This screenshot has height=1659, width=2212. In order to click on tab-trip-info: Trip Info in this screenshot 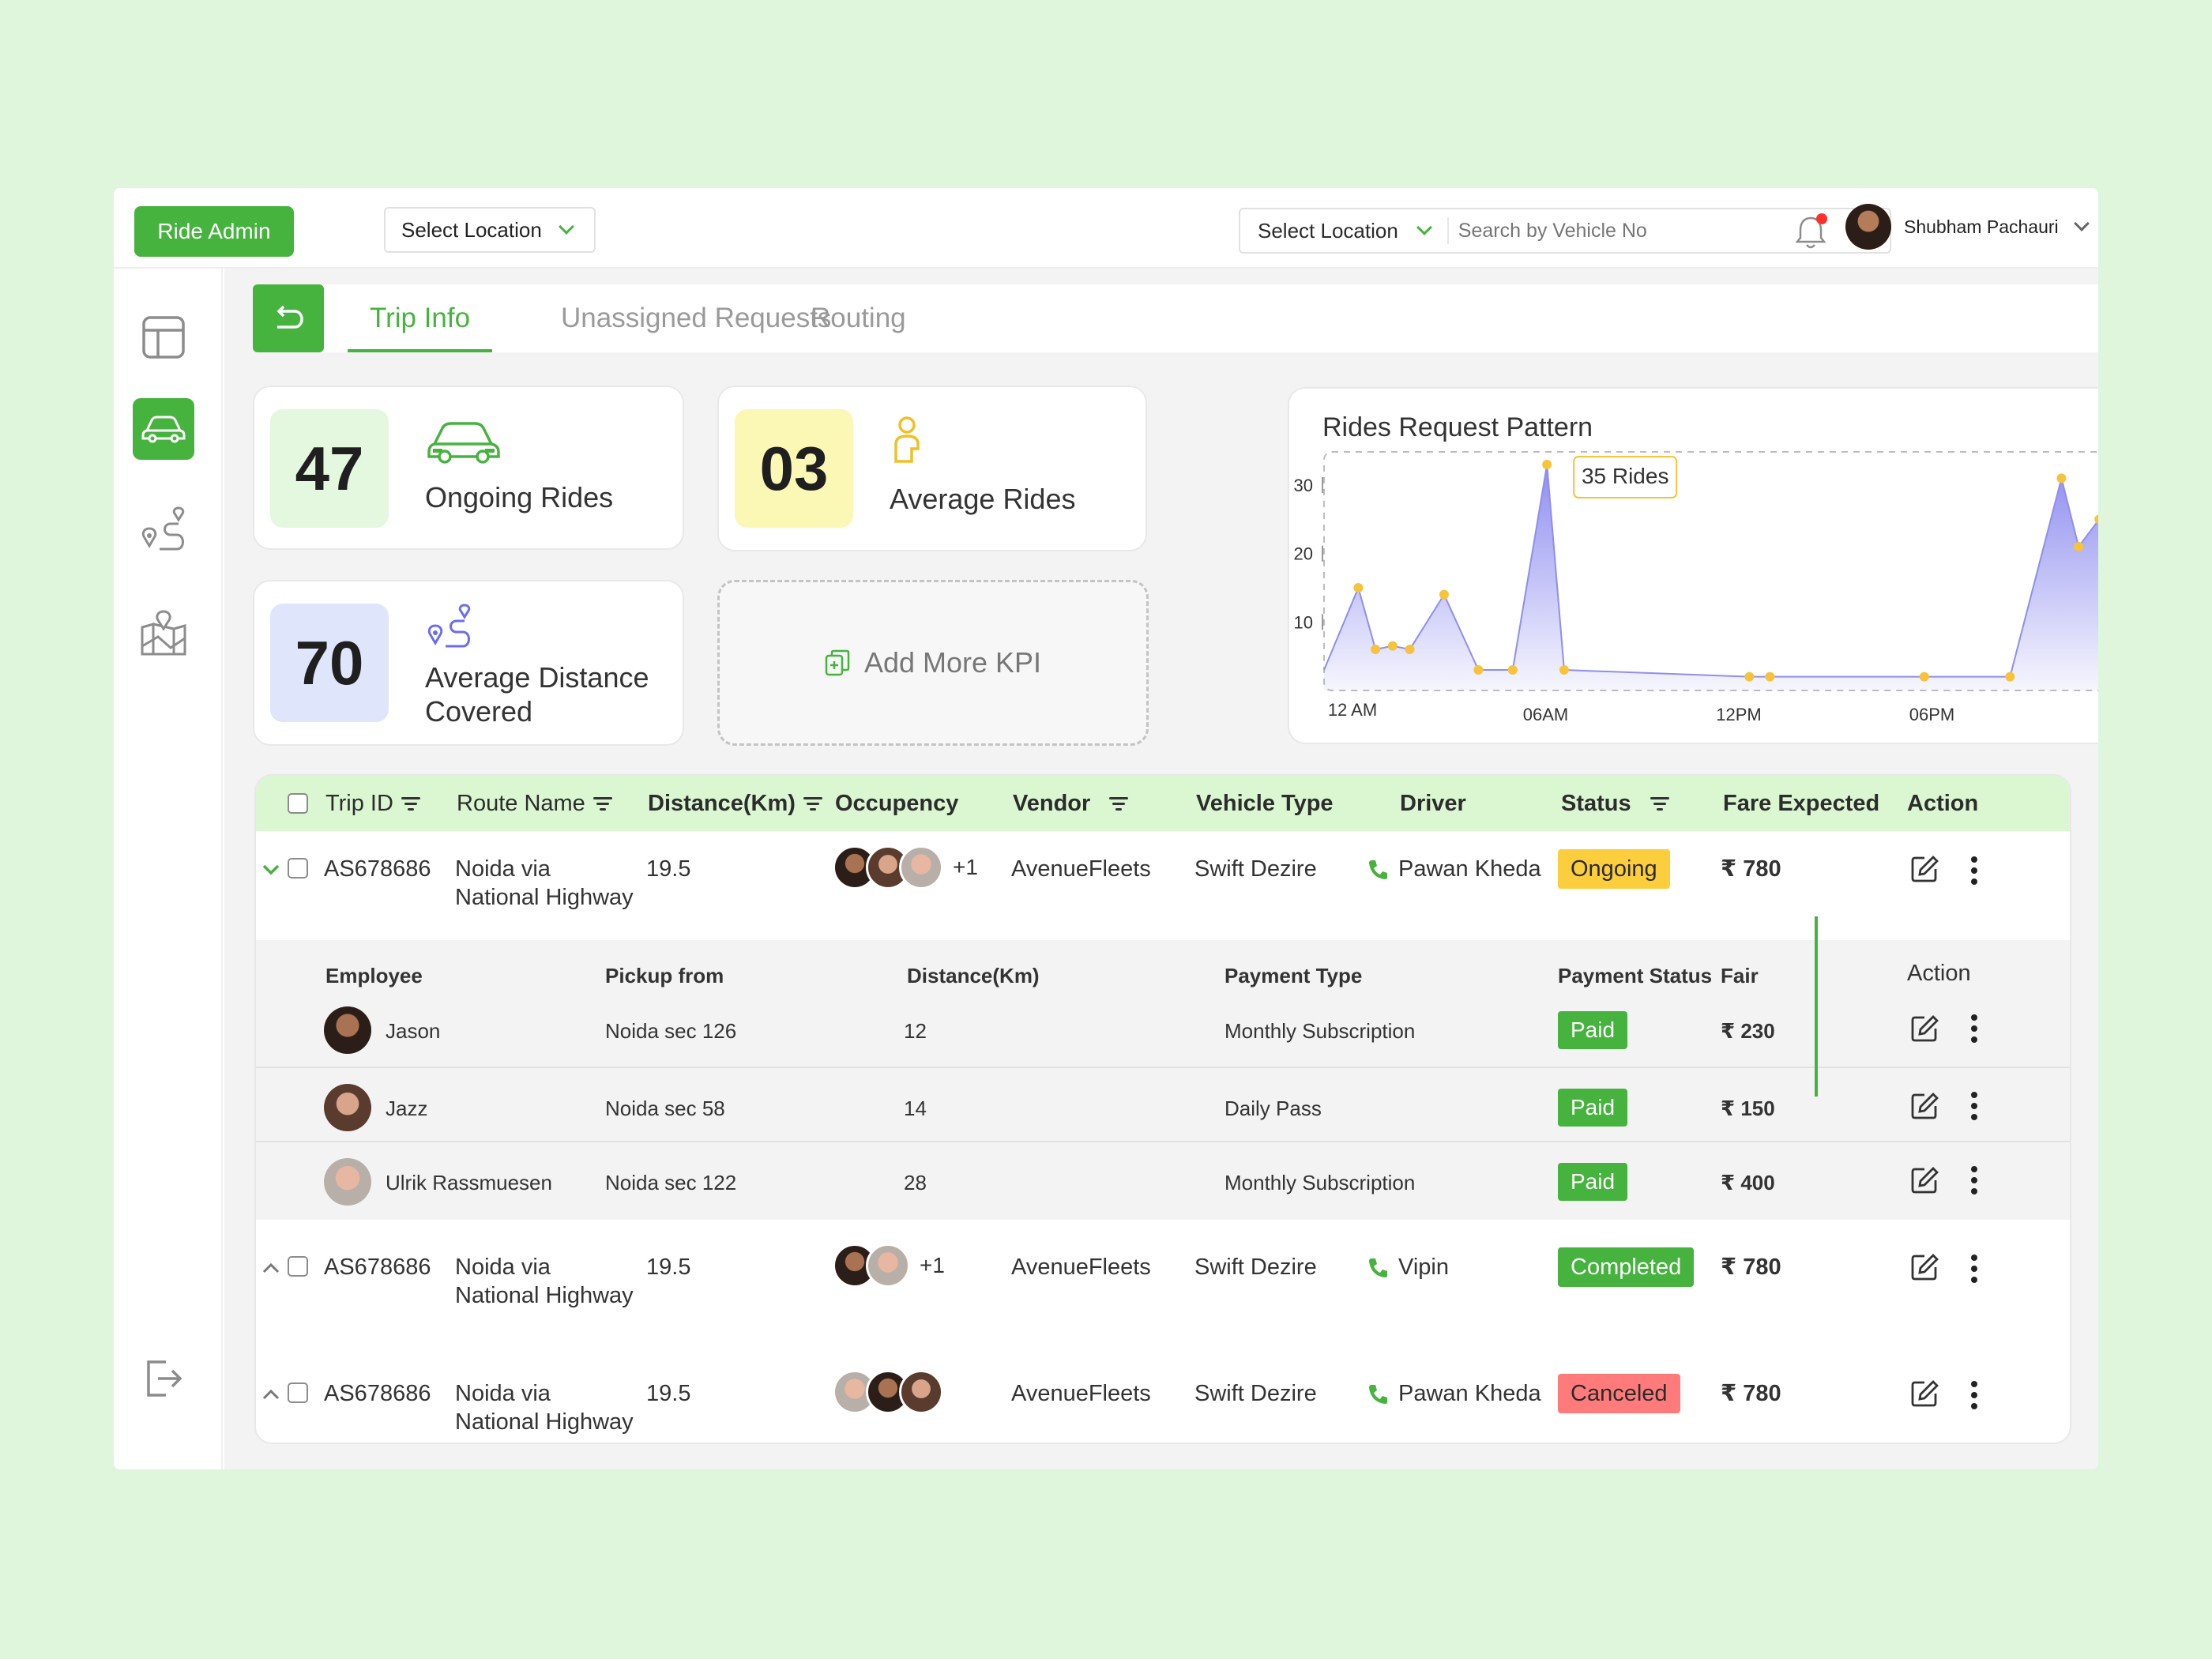, I will do `click(420, 318)`.